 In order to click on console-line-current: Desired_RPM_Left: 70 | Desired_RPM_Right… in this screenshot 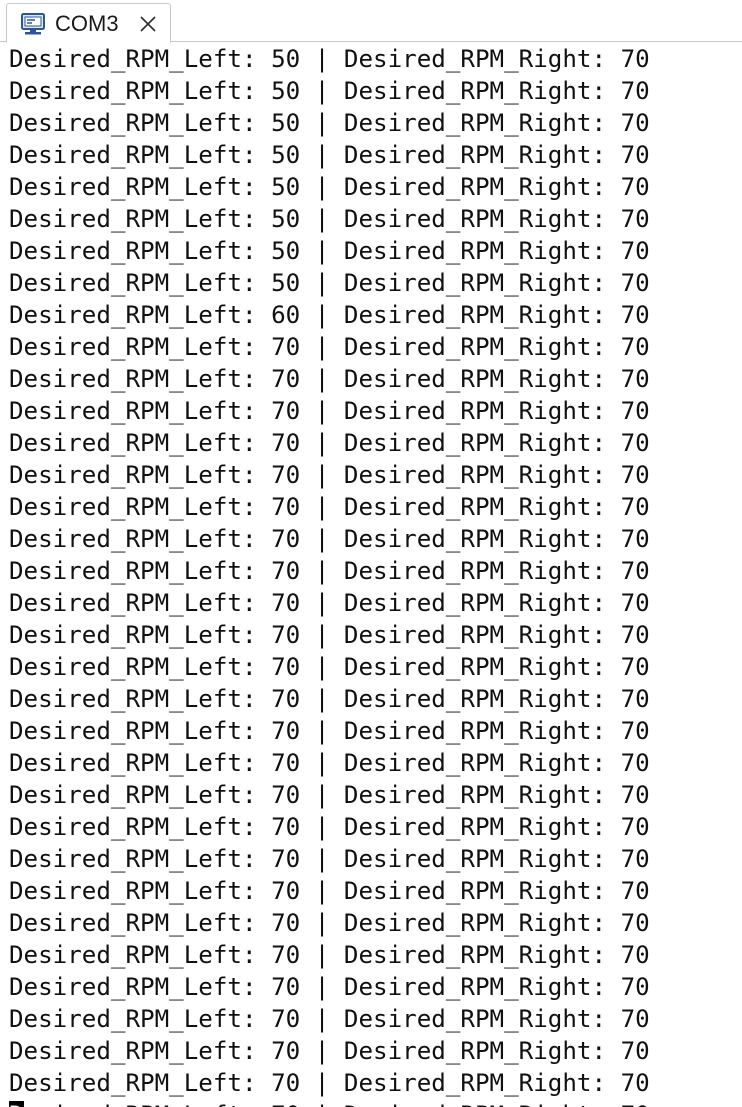, I will do `click(329, 1103)`.